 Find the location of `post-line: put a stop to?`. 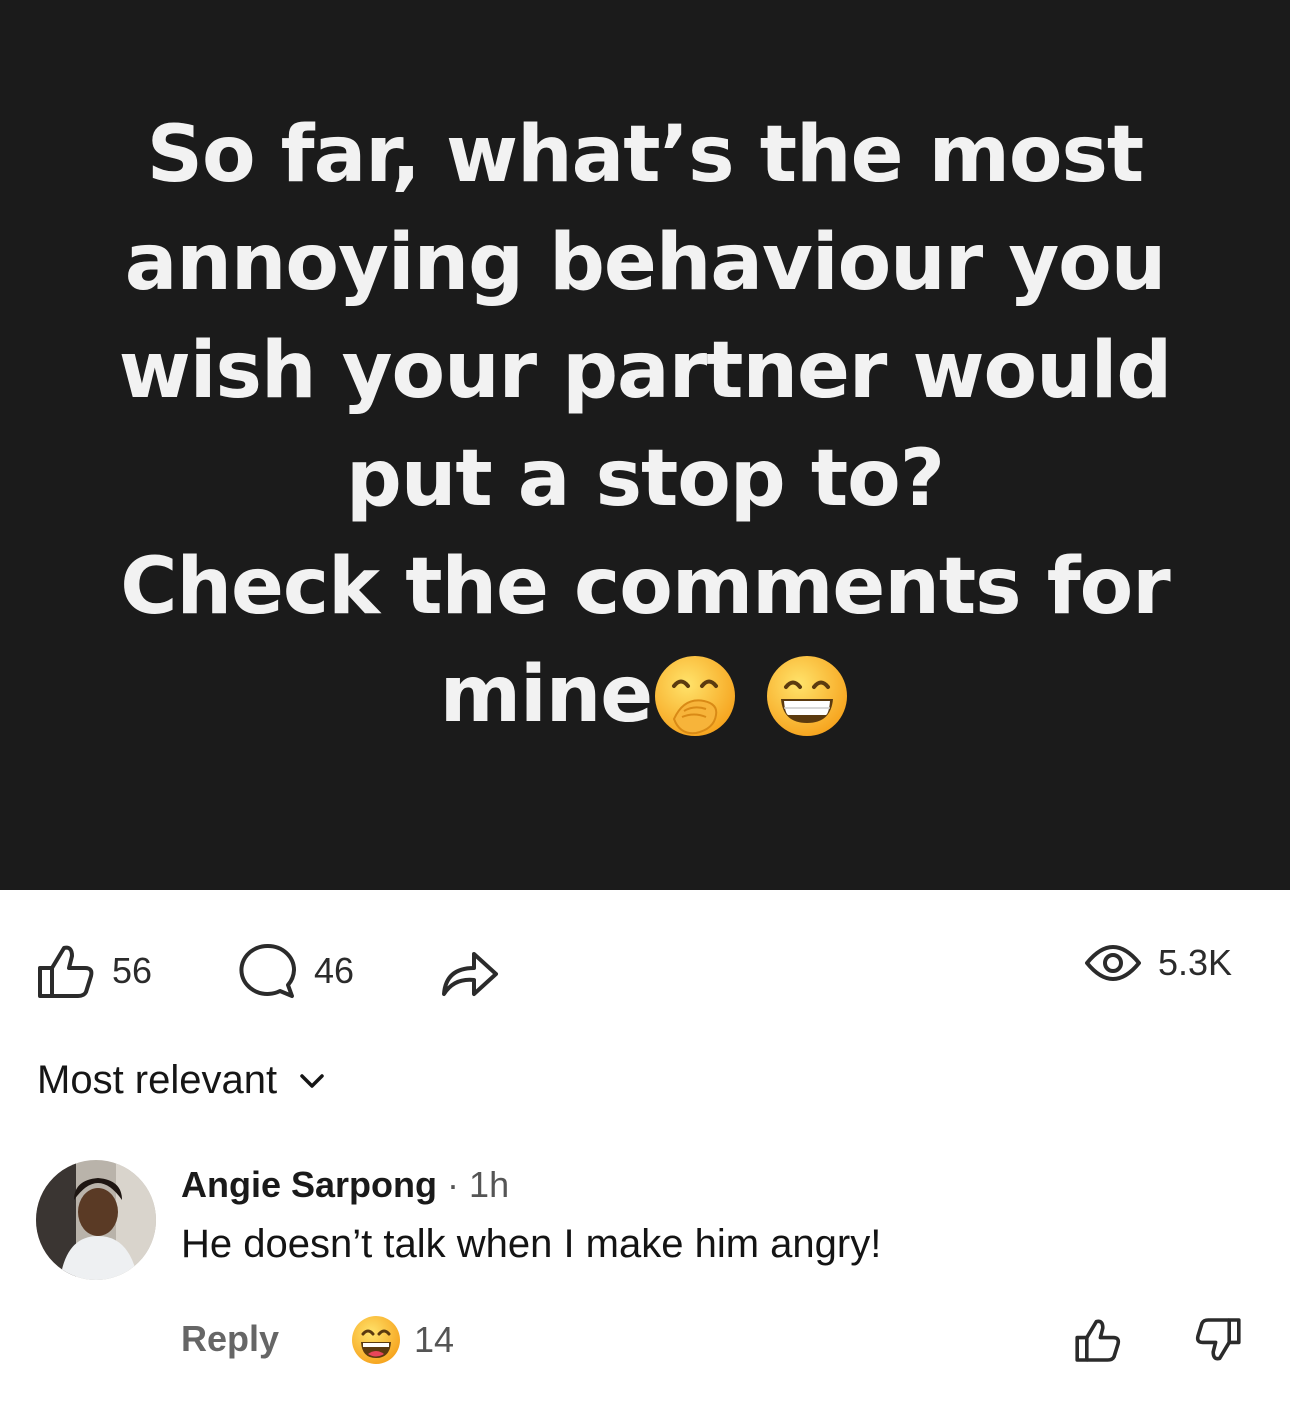

post-line: put a stop to? is located at coordinates (645, 479).